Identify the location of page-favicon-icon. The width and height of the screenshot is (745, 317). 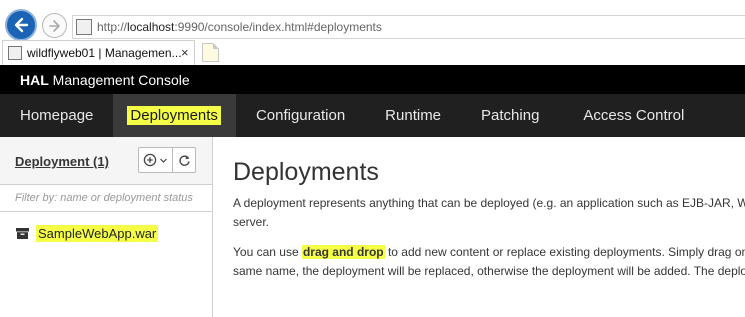
(84, 27).